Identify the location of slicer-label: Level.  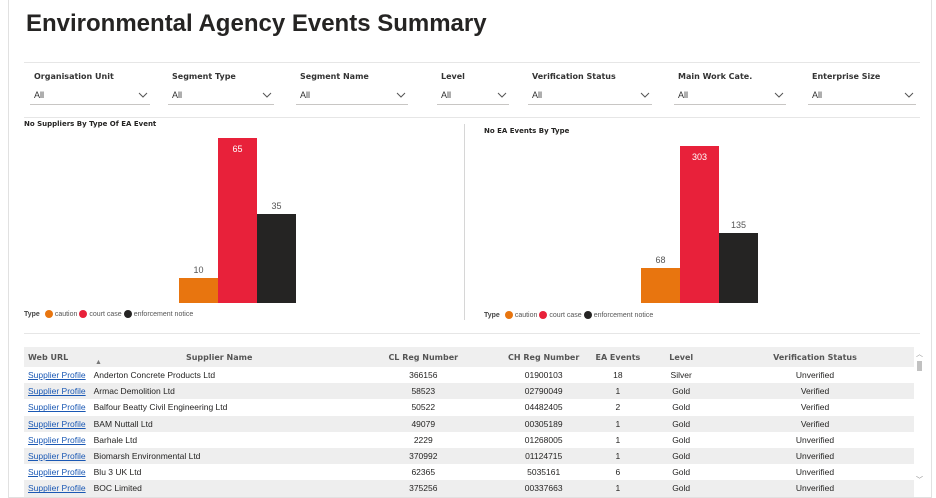
(453, 76).